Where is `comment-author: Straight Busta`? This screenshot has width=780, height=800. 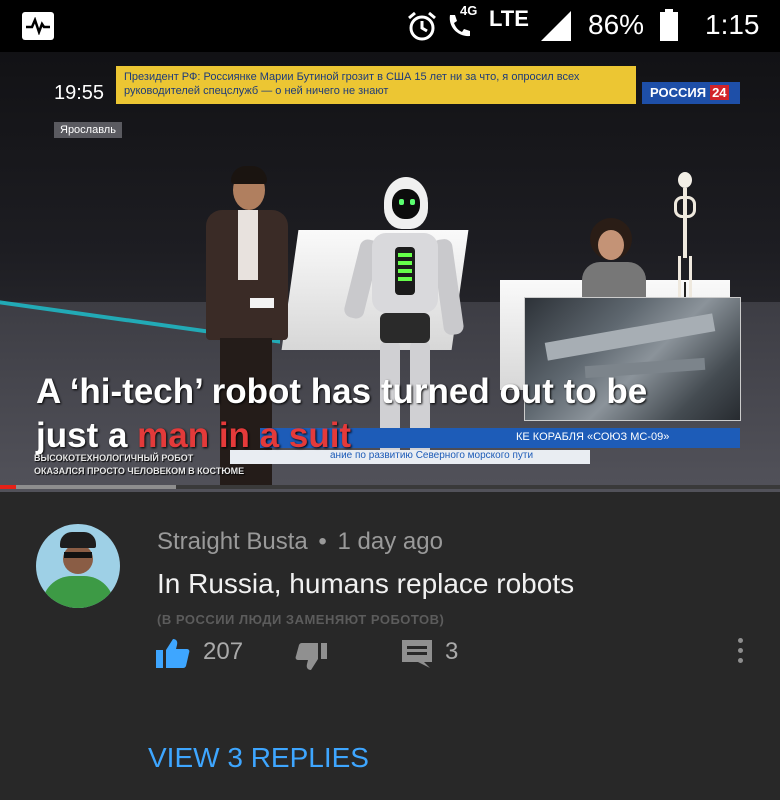
comment-author: Straight Busta is located at coordinates (232, 541).